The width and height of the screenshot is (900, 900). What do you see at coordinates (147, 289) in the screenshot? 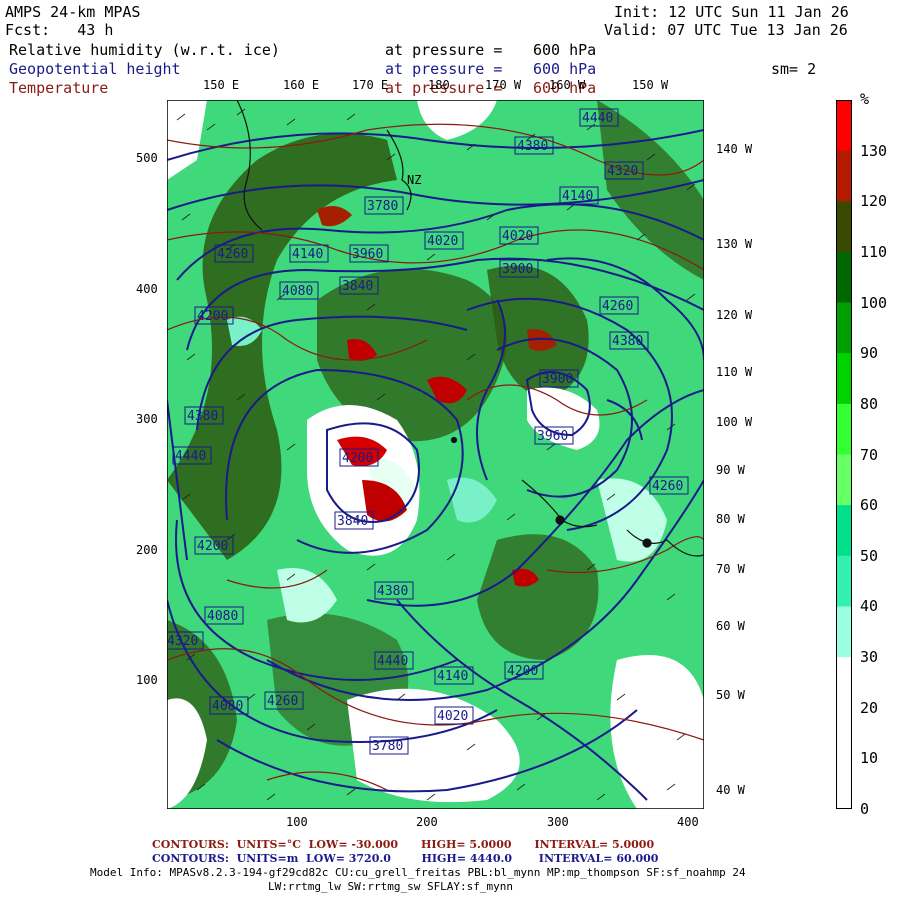
I see `y-tick-label: 400` at bounding box center [147, 289].